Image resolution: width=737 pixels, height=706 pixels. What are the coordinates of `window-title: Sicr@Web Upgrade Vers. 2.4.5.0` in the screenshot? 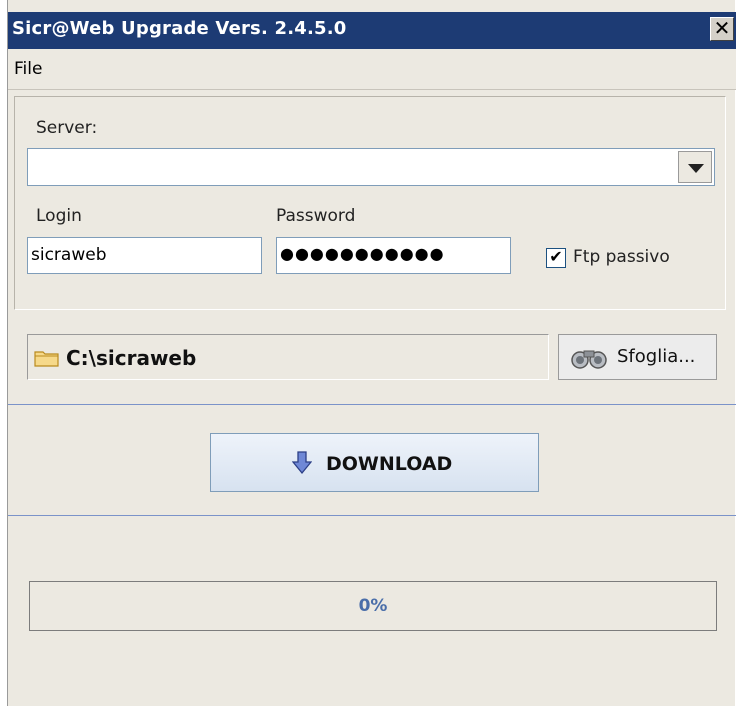 It's located at (179, 28).